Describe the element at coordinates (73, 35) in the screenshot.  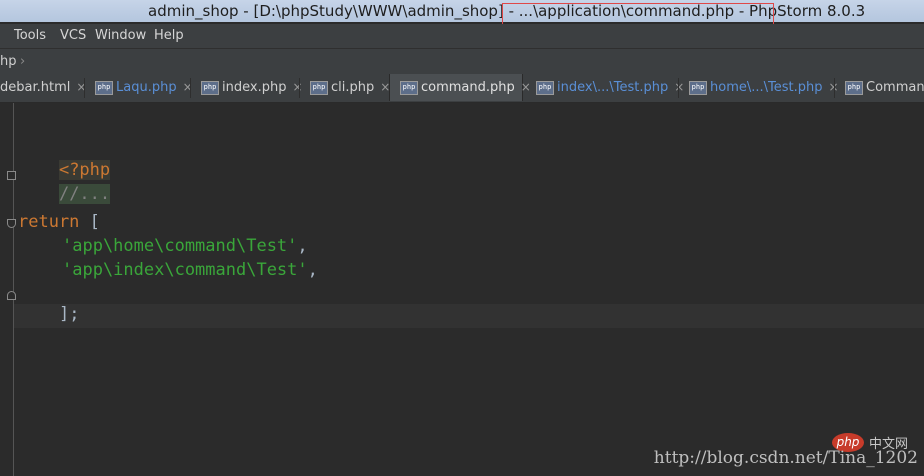
I see `menu-vcs: VCS` at that location.